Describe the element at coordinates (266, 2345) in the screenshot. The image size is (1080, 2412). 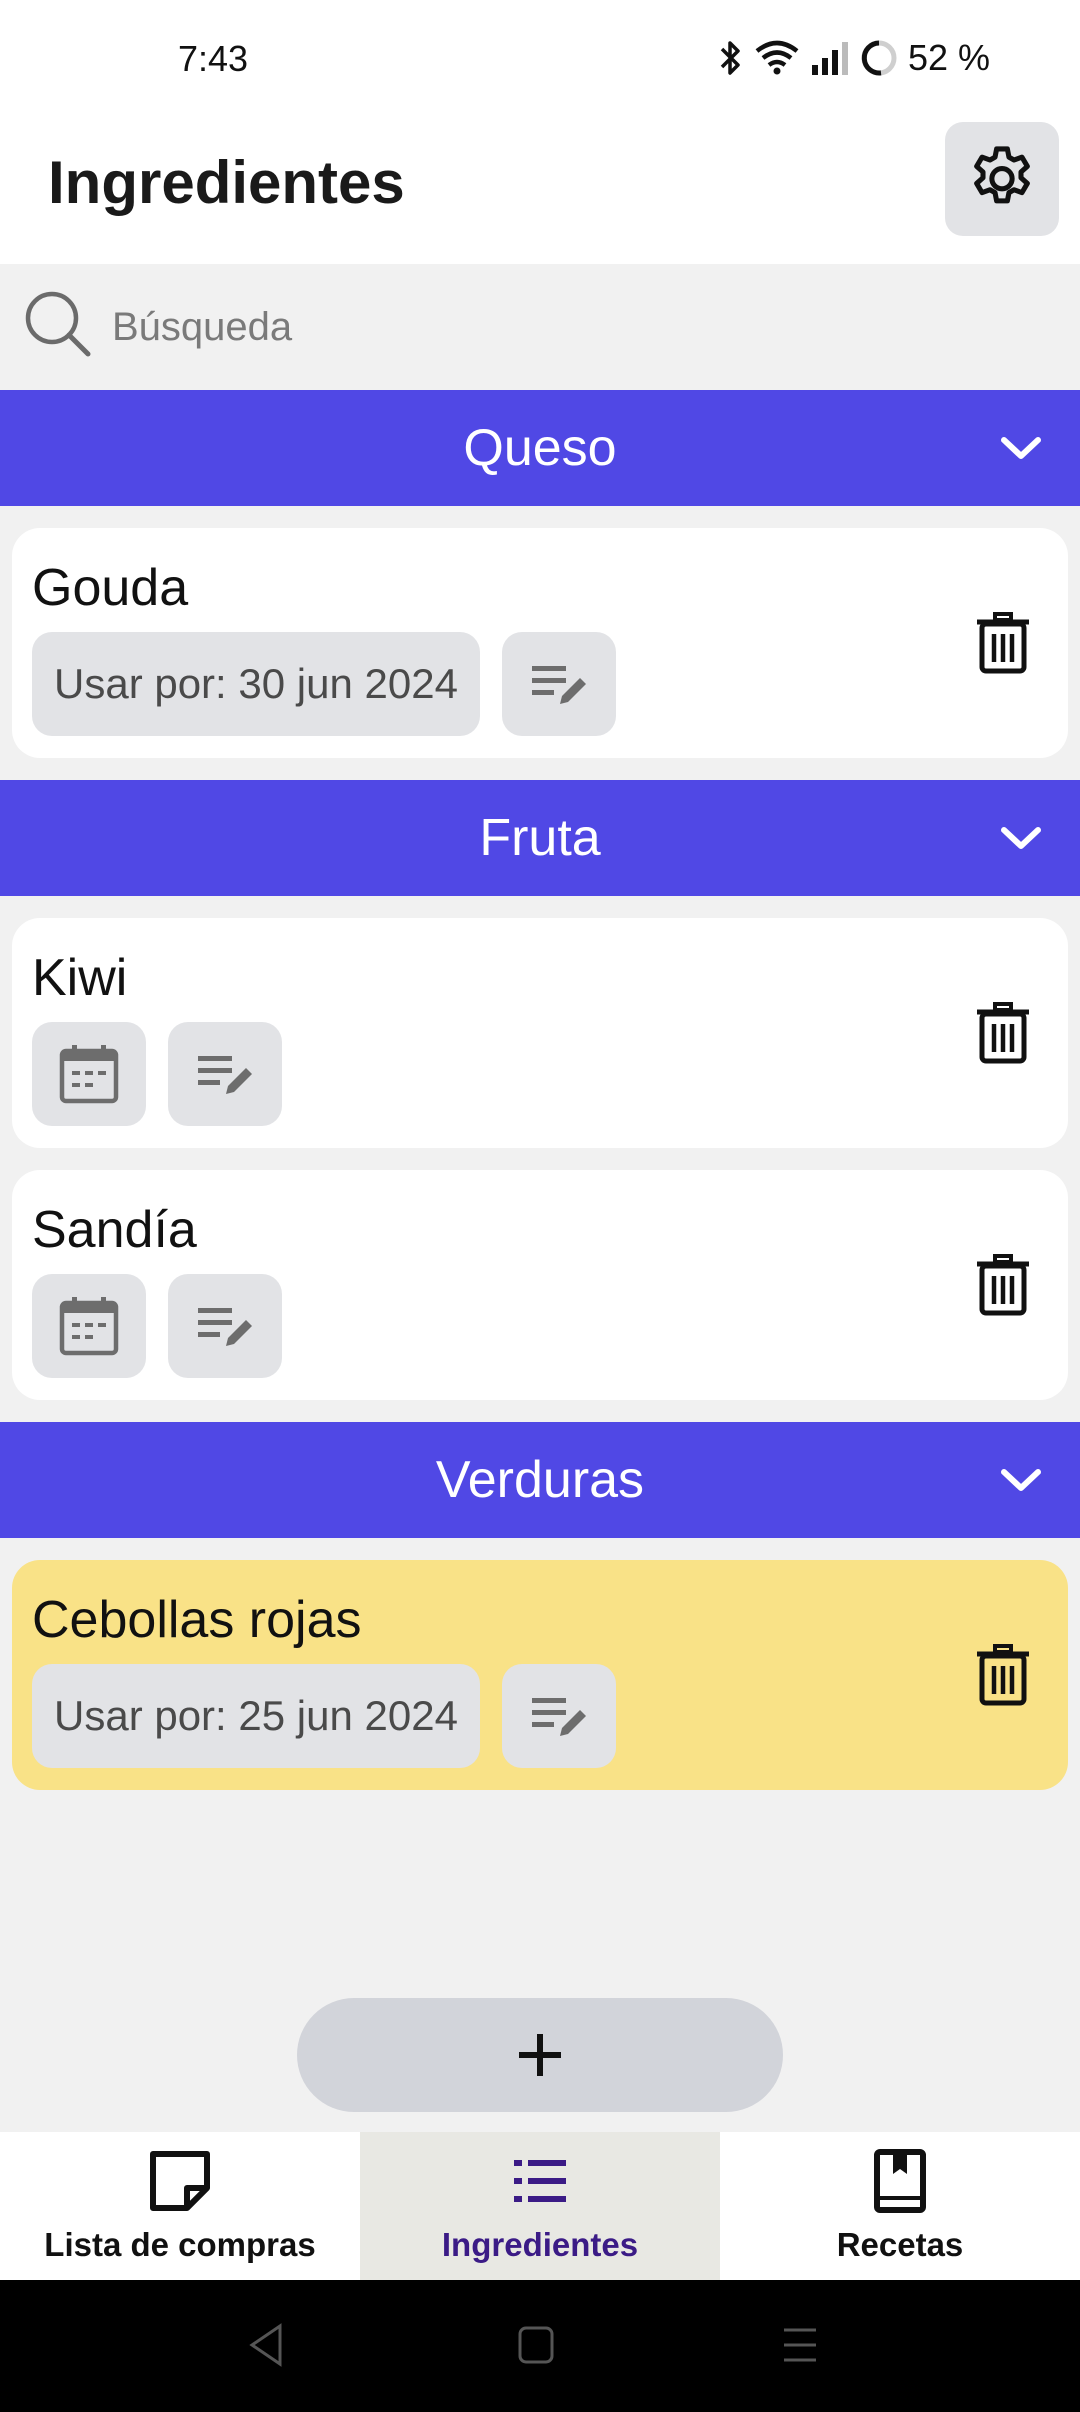
I see `back-icon` at that location.